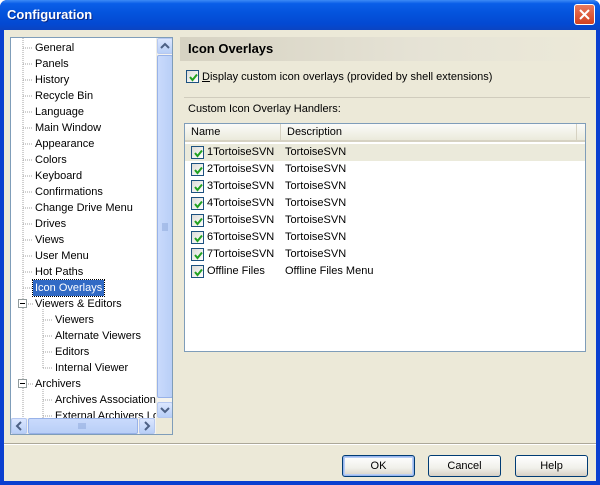 The height and width of the screenshot is (485, 600). Describe the element at coordinates (51, 160) in the screenshot. I see `tree-item-colors: Colors` at that location.